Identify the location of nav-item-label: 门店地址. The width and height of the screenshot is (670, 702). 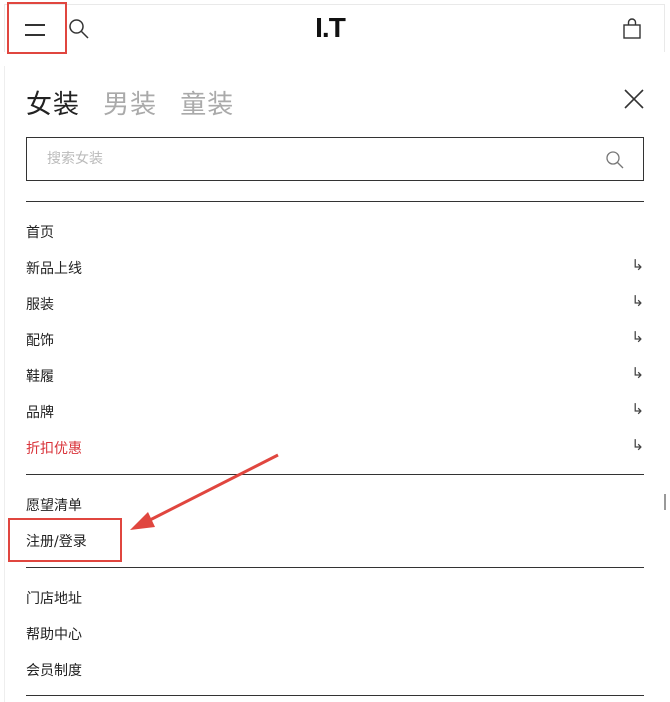
(54, 599).